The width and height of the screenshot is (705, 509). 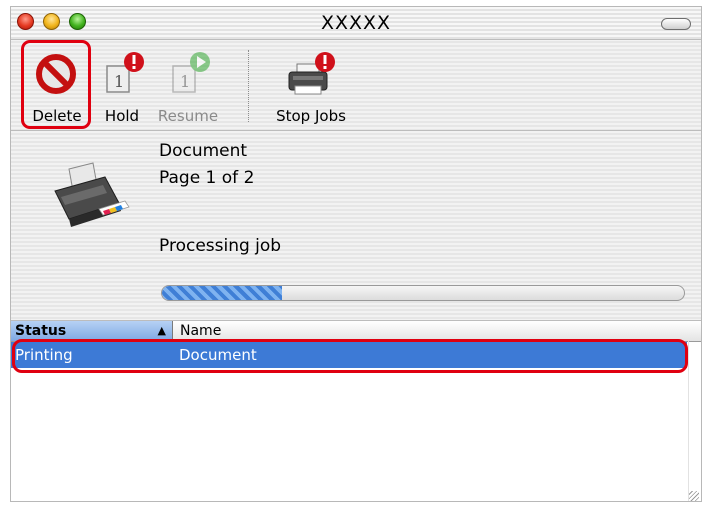 I want to click on name-column-label: Name, so click(x=201, y=331).